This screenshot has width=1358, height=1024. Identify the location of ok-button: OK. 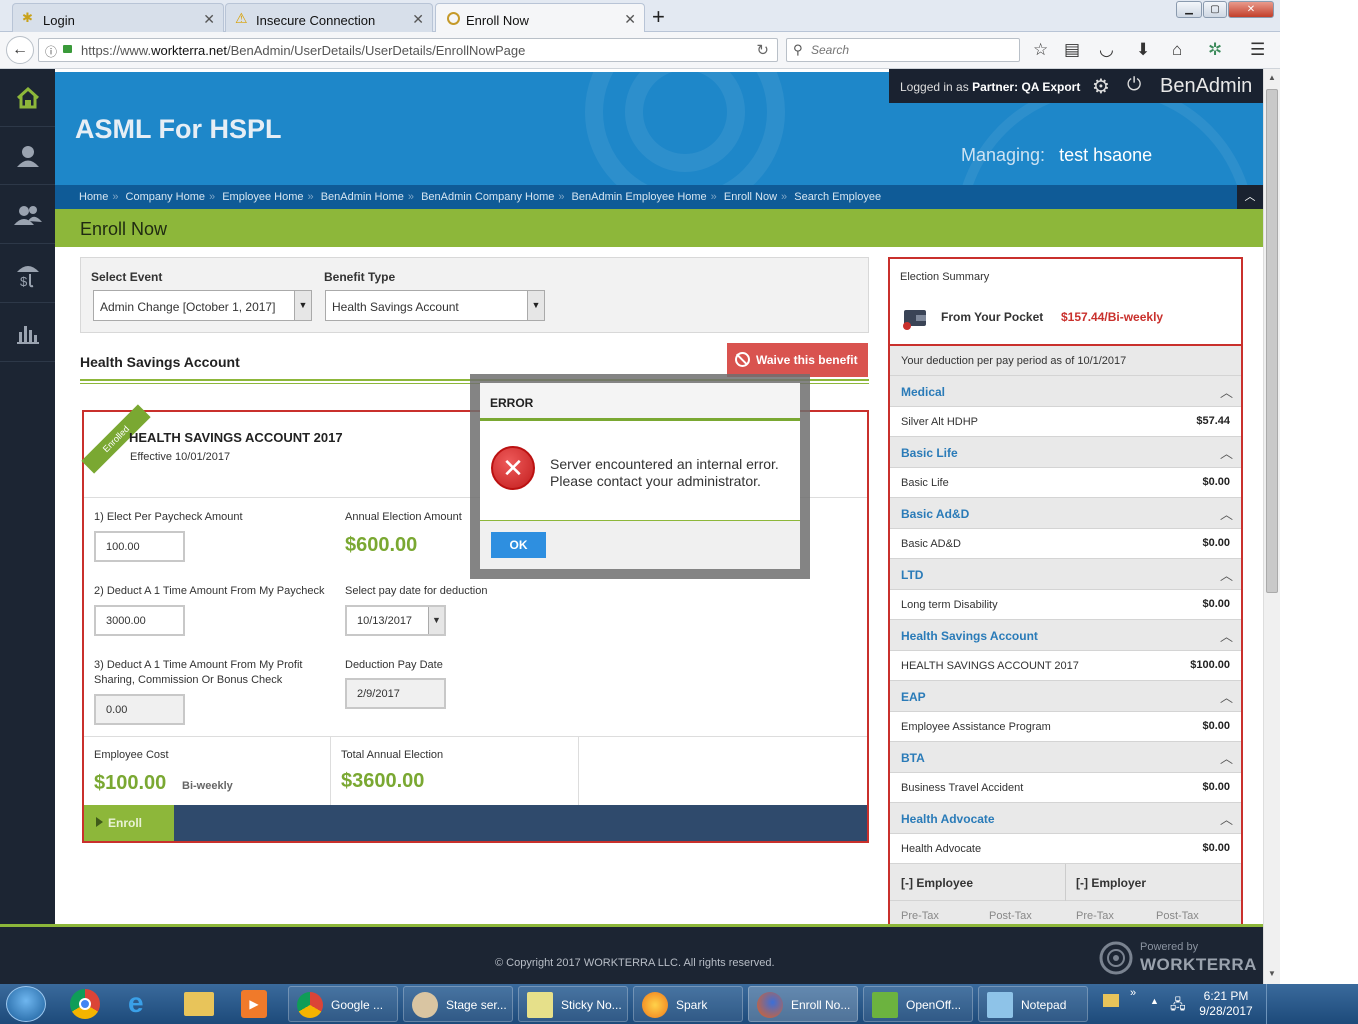
(518, 545).